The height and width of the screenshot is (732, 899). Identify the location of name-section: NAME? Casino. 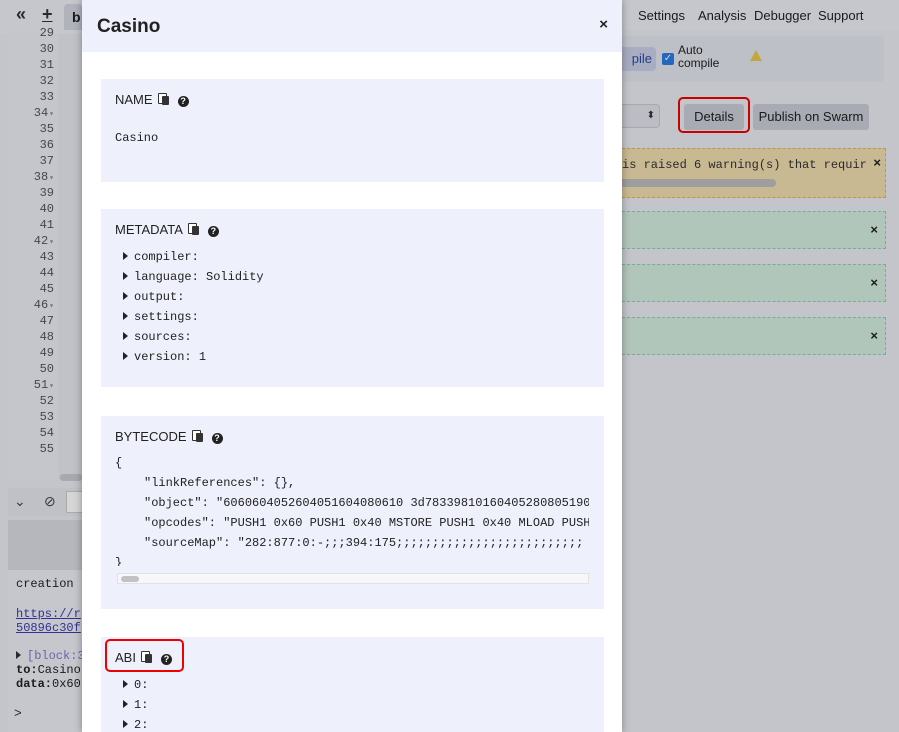
(352, 130).